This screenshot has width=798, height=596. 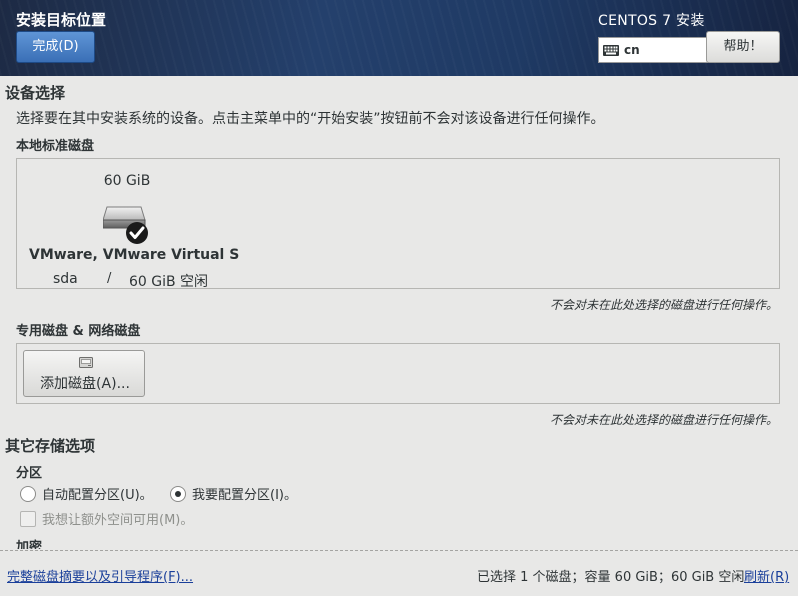 What do you see at coordinates (178, 493) in the screenshot?
I see `radio-checked` at bounding box center [178, 493].